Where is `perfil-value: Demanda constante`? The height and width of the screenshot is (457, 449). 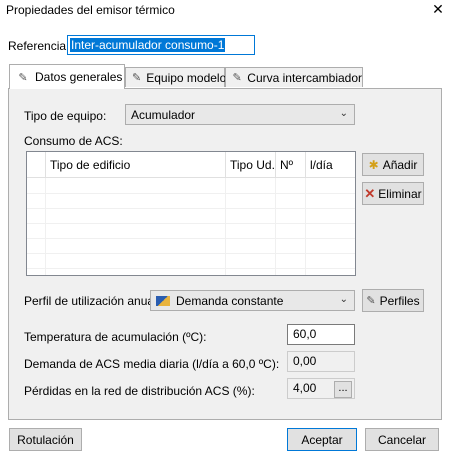
perfil-value: Demanda constante is located at coordinates (230, 300).